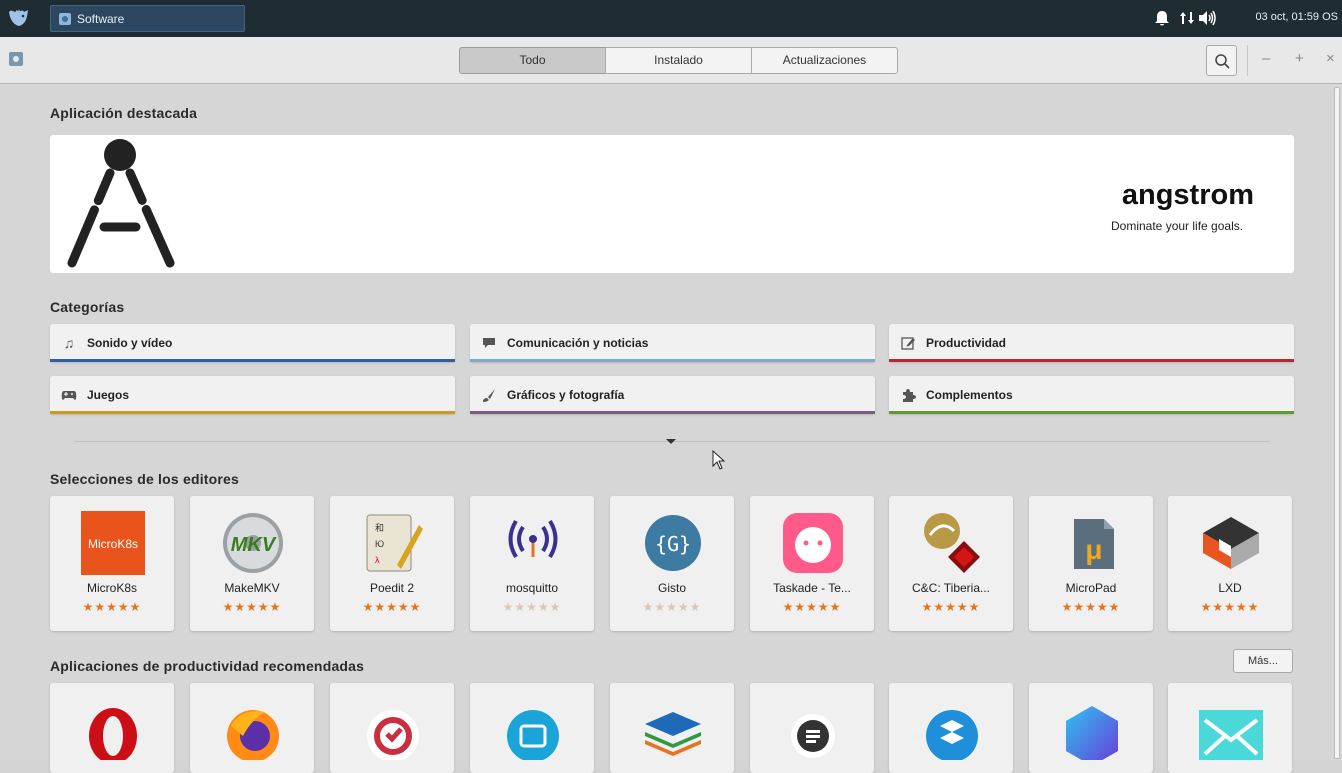 The height and width of the screenshot is (773, 1342). What do you see at coordinates (1093, 549) in the screenshot?
I see `svg-text: μ` at bounding box center [1093, 549].